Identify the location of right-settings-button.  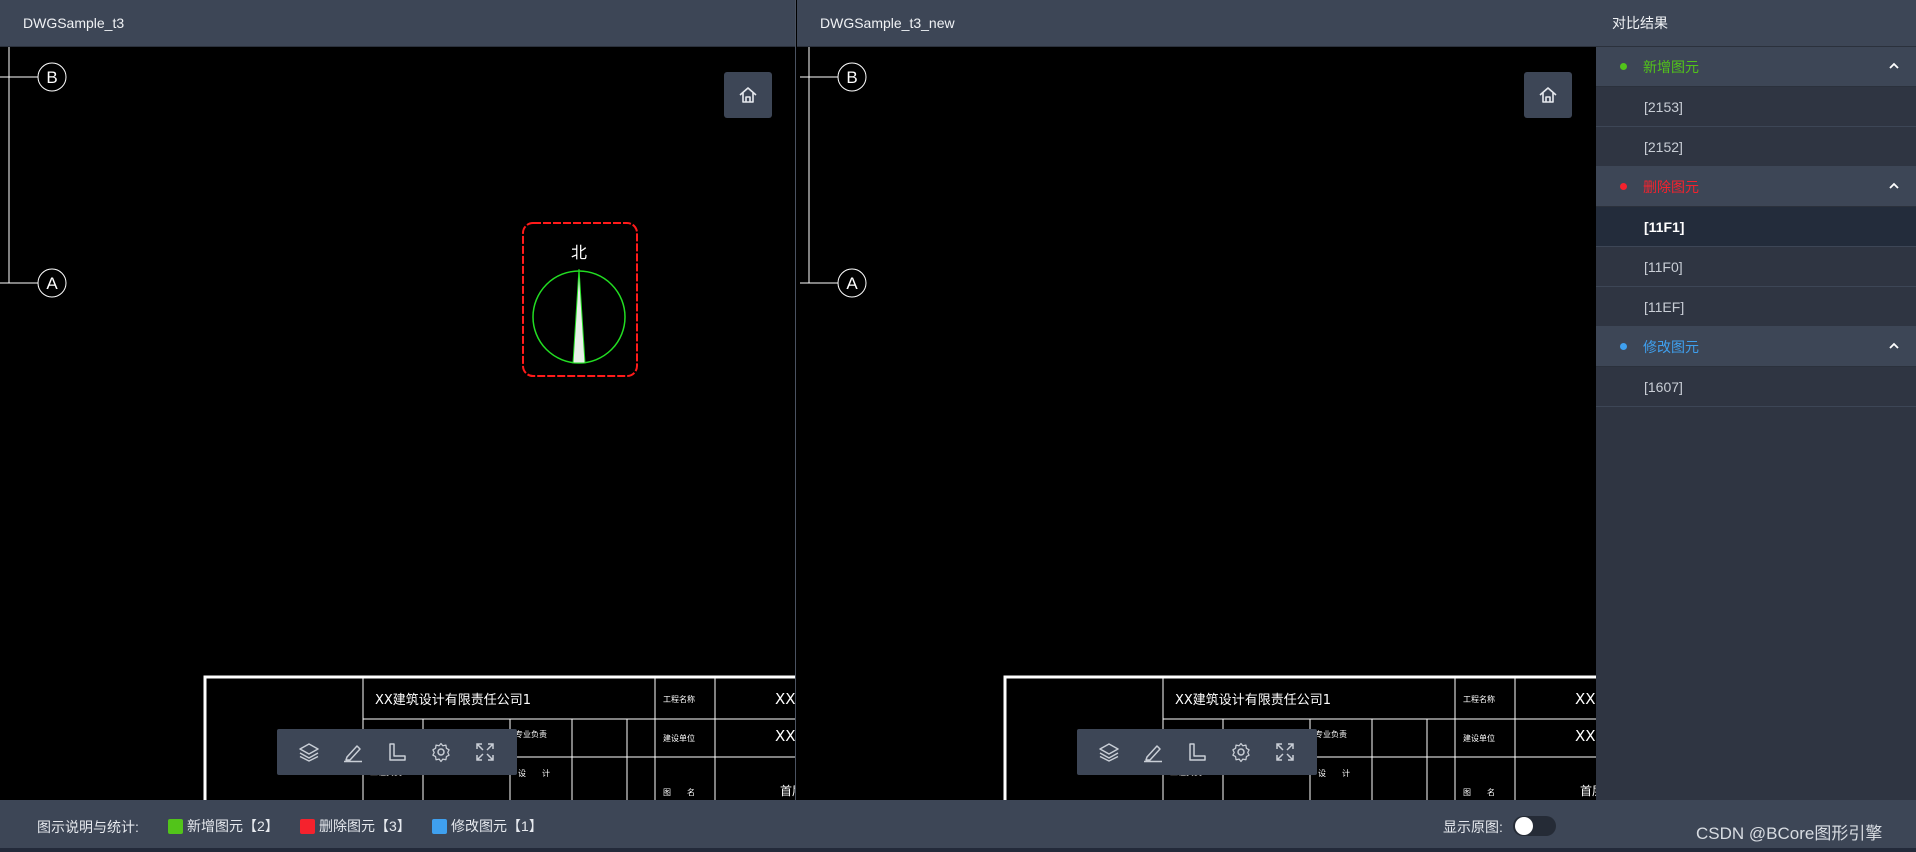
(1241, 752).